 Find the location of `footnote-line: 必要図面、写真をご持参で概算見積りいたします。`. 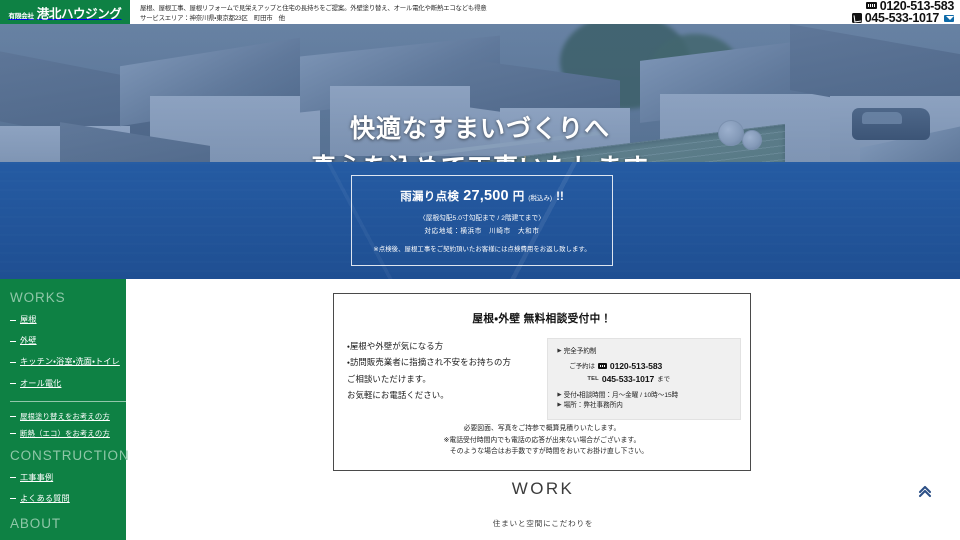

footnote-line: 必要図面、写真をご持参で概算見積りいたします。 is located at coordinates (542, 428).